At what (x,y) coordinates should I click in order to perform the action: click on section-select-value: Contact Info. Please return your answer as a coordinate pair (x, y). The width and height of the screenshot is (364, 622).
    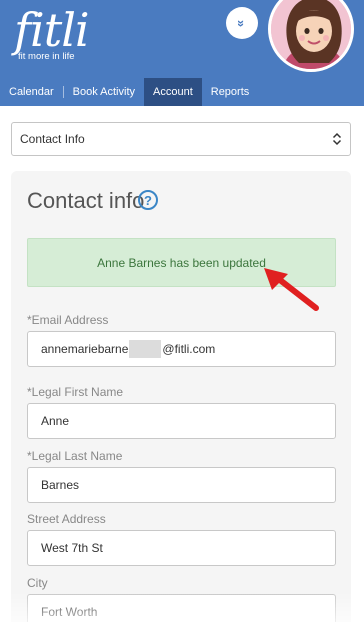
    Looking at the image, I should click on (52, 139).